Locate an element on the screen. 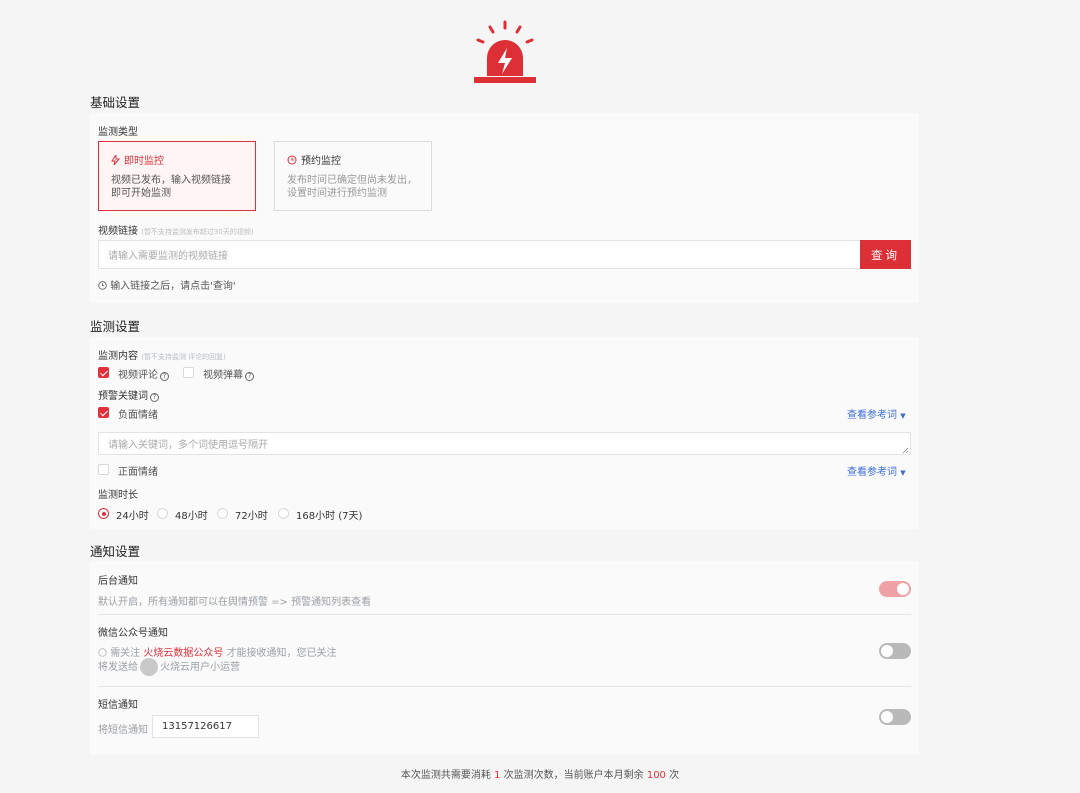 The height and width of the screenshot is (793, 1080). wechat-send-to: 将发送给 火烧云用户小运营 is located at coordinates (169, 667).